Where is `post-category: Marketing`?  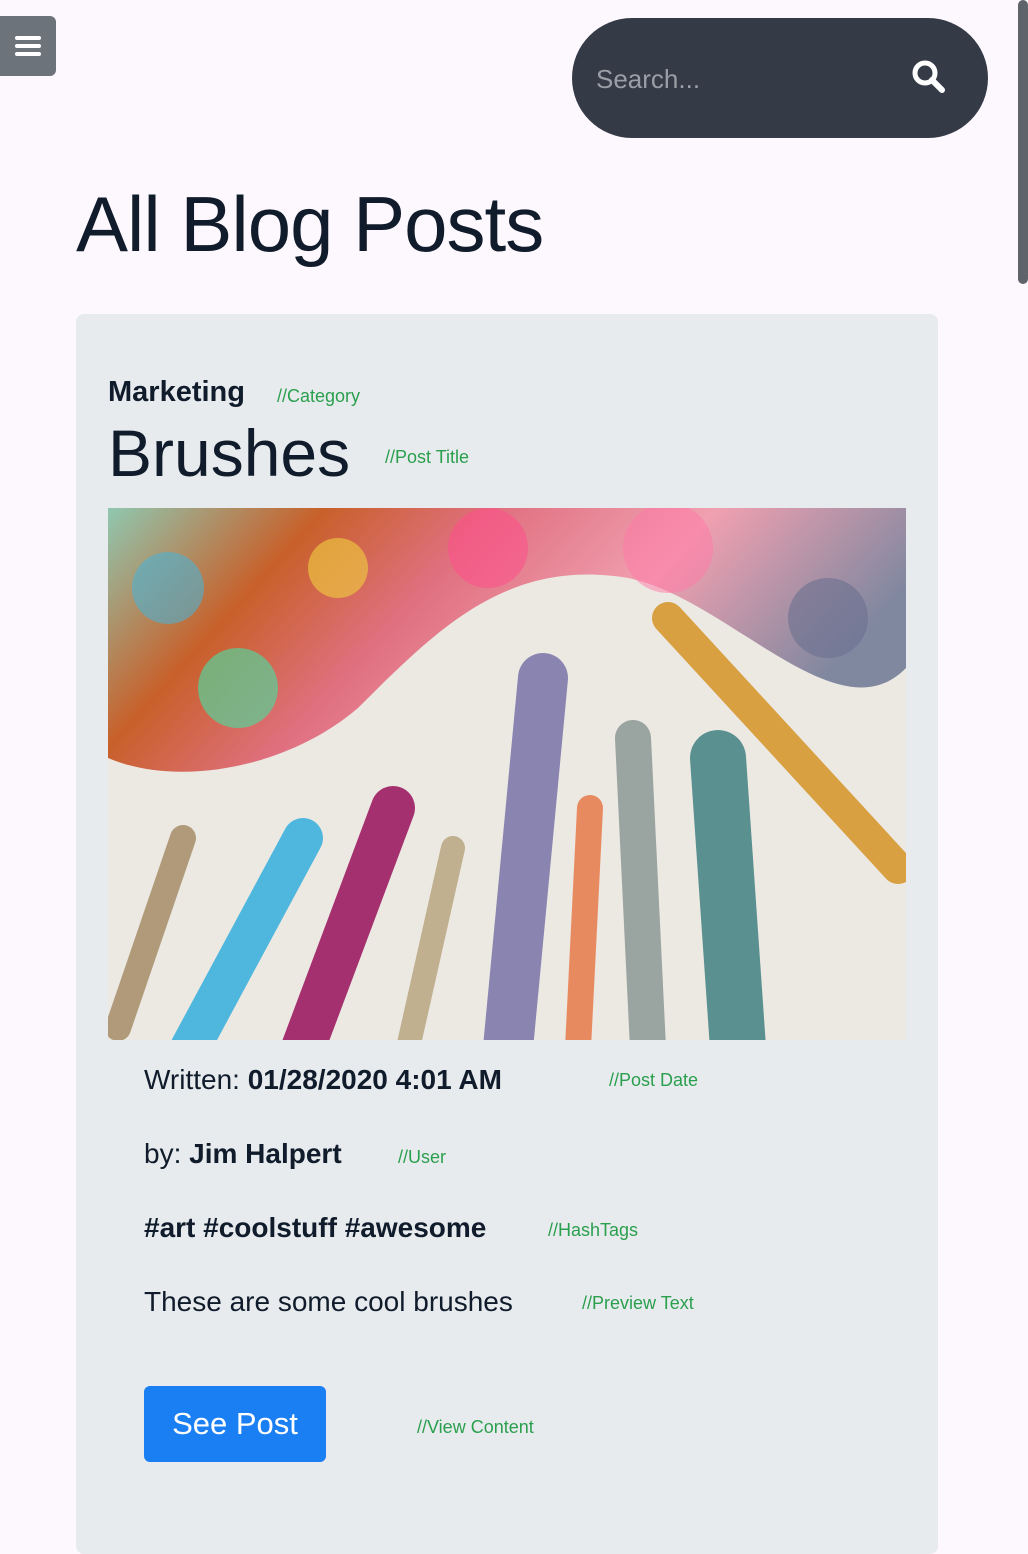 post-category: Marketing is located at coordinates (176, 392).